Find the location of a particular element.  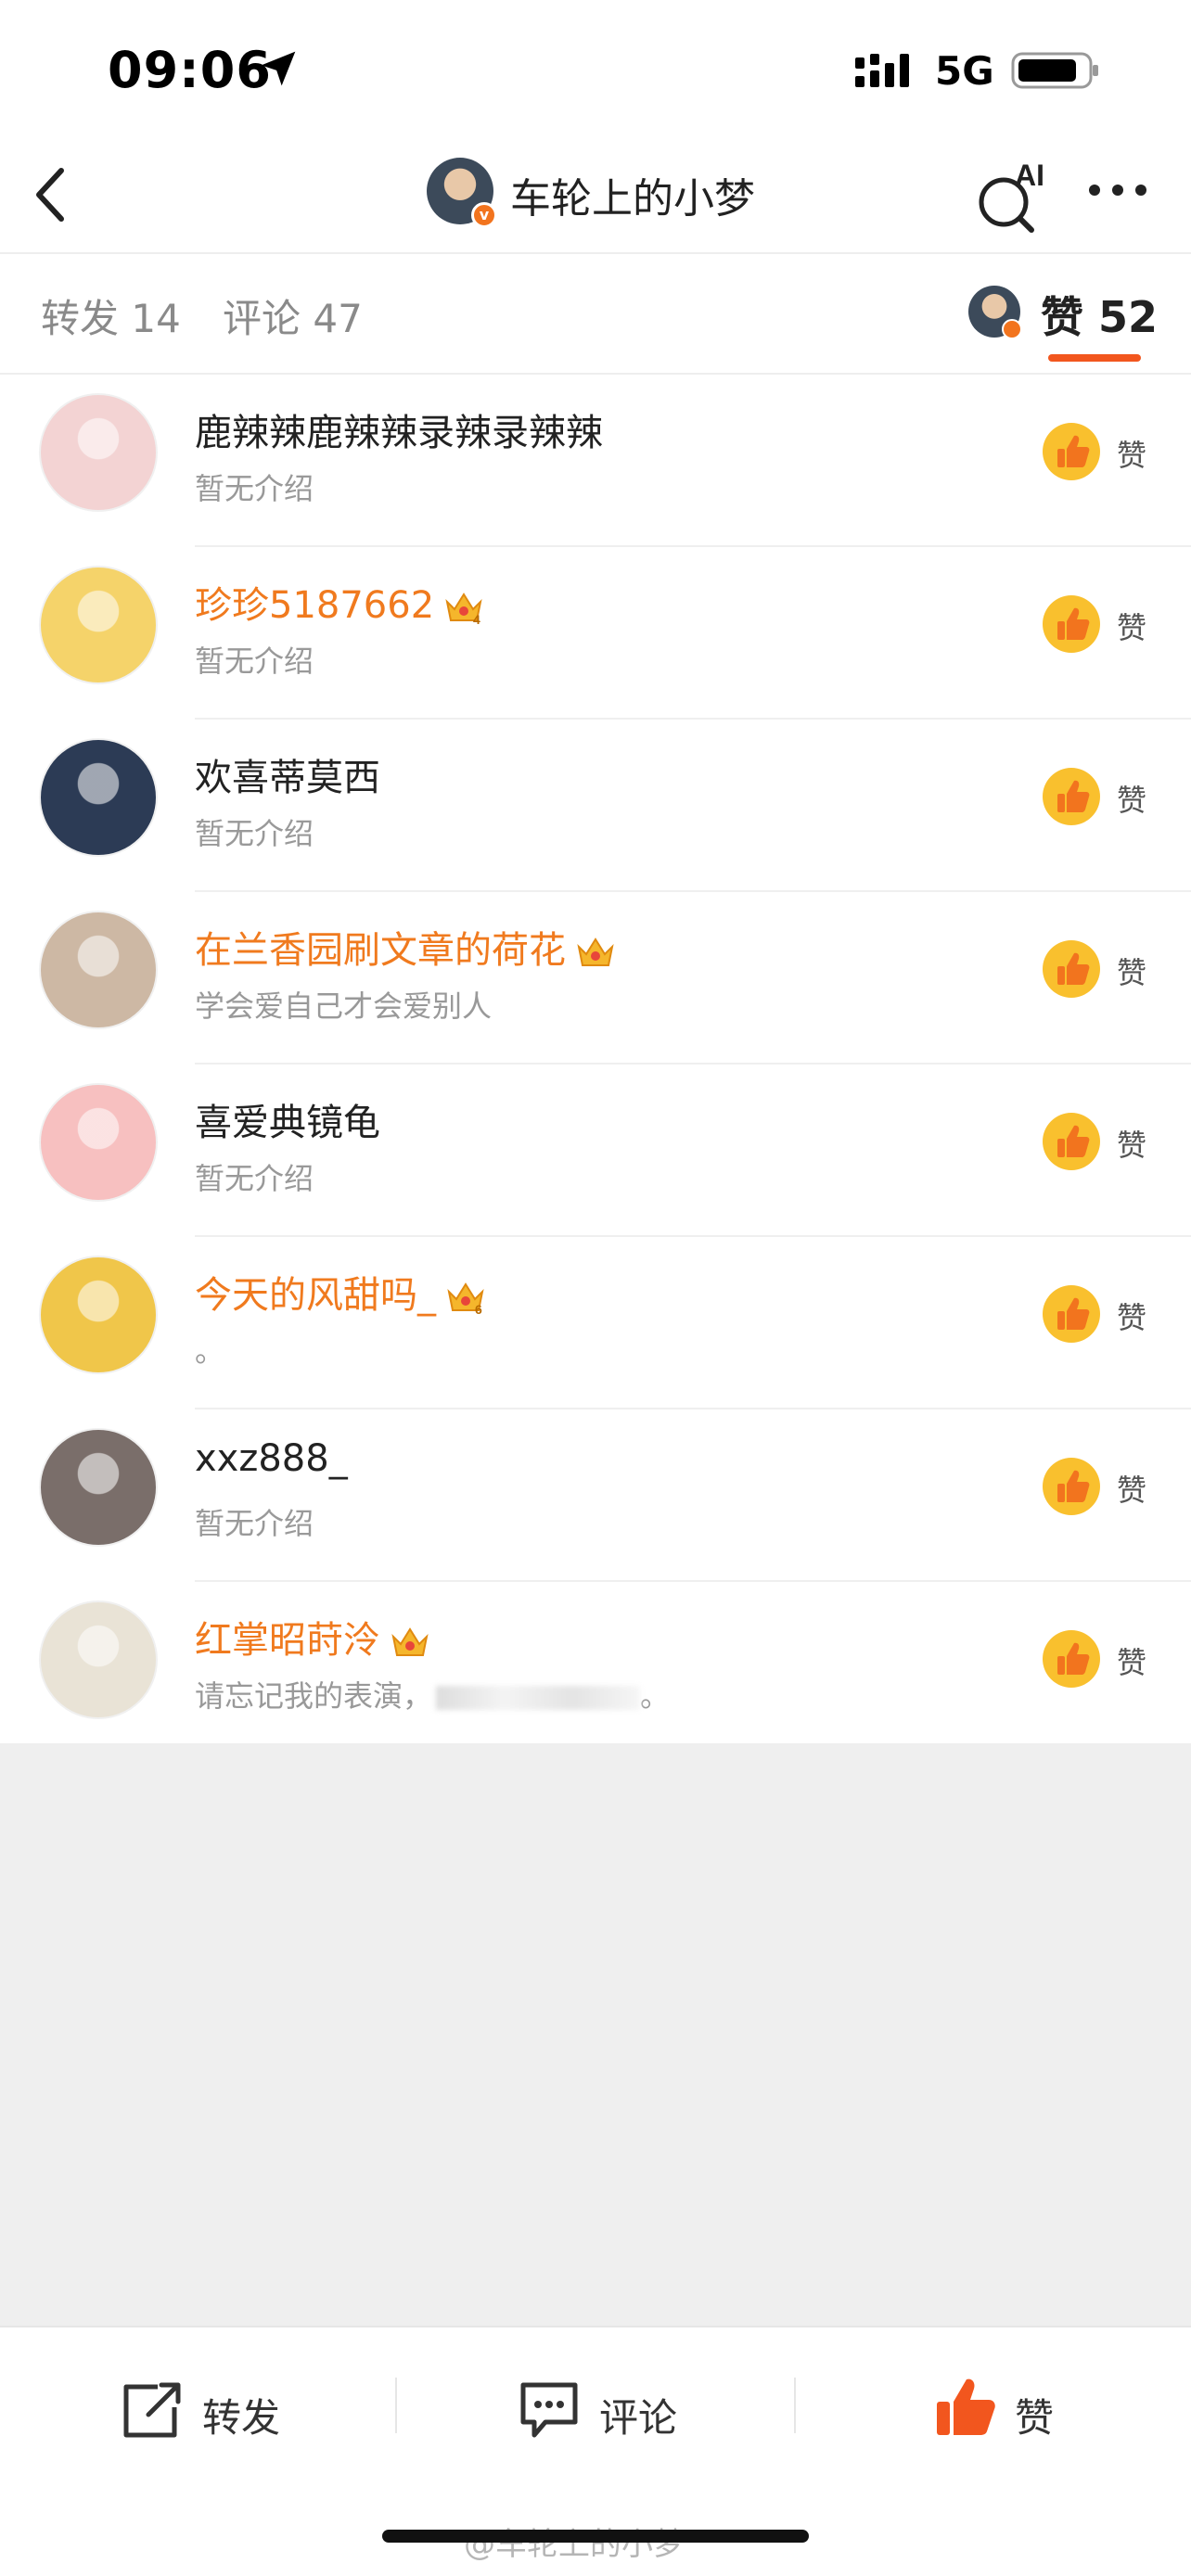

back-chevron-icon is located at coordinates (51, 195).